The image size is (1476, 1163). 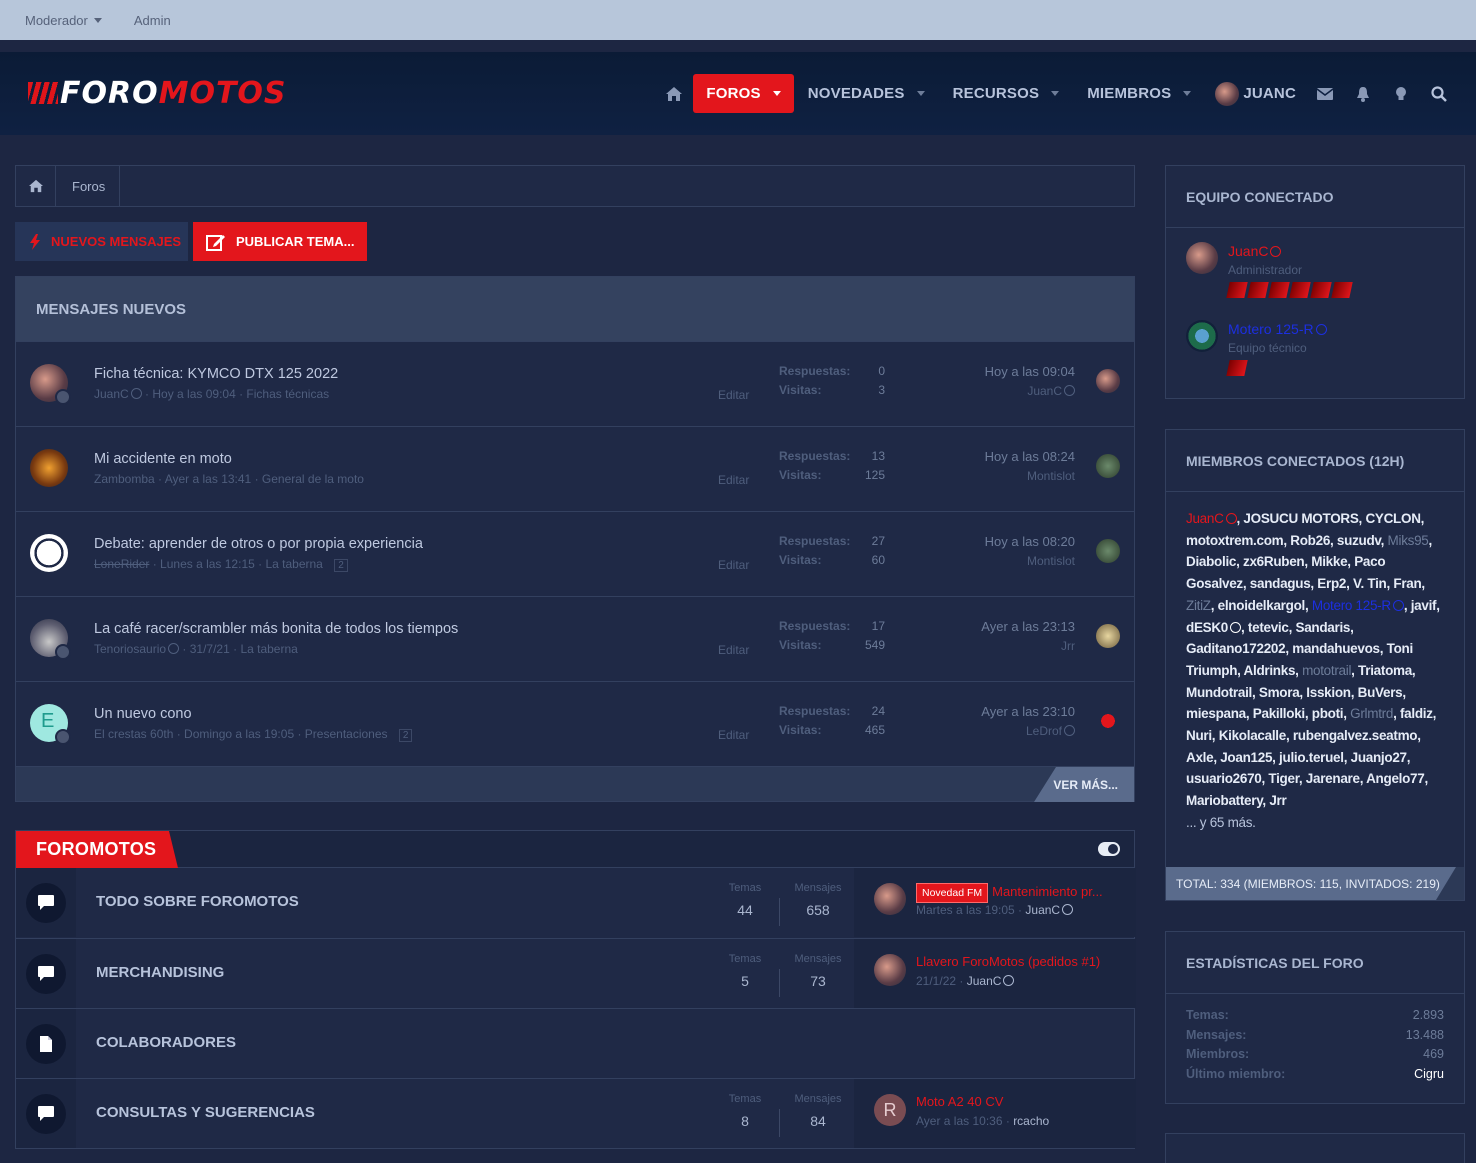 I want to click on member-link: Motero 125-R, so click(x=1358, y=605).